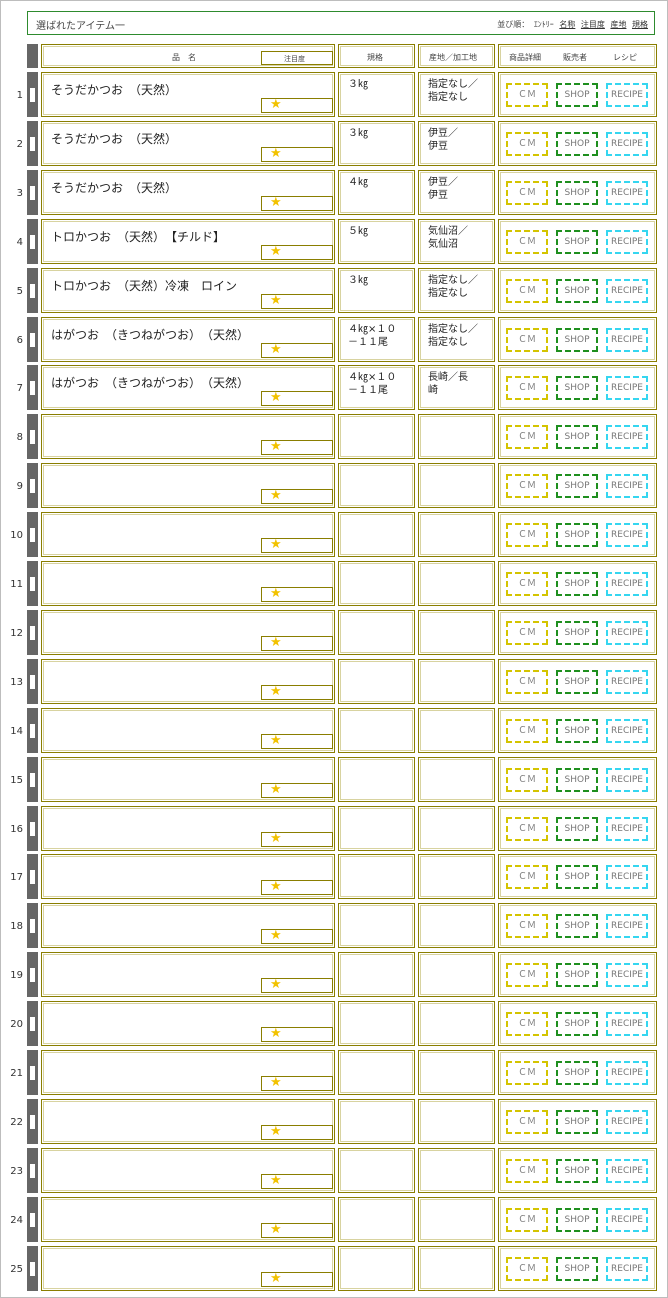  What do you see at coordinates (593, 24) in the screenshot?
I see `sort-by-attention-link: 注目度` at bounding box center [593, 24].